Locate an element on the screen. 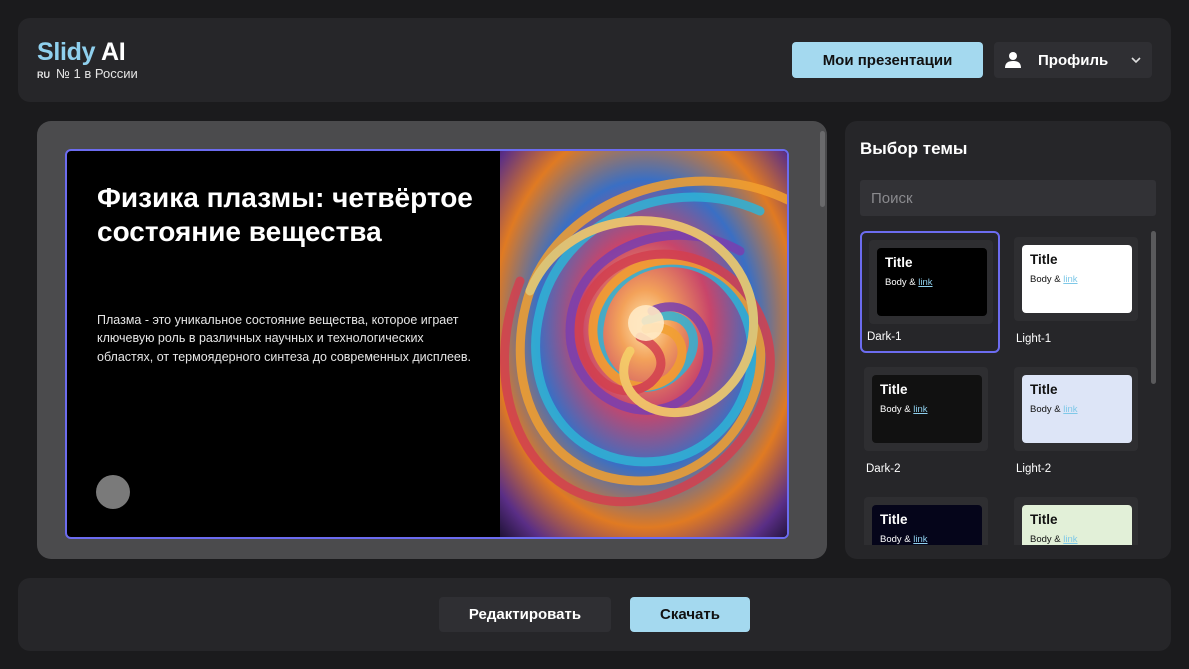 The height and width of the screenshot is (669, 1189). theme-card-dark-3: Title Body & link is located at coordinates (930, 519).